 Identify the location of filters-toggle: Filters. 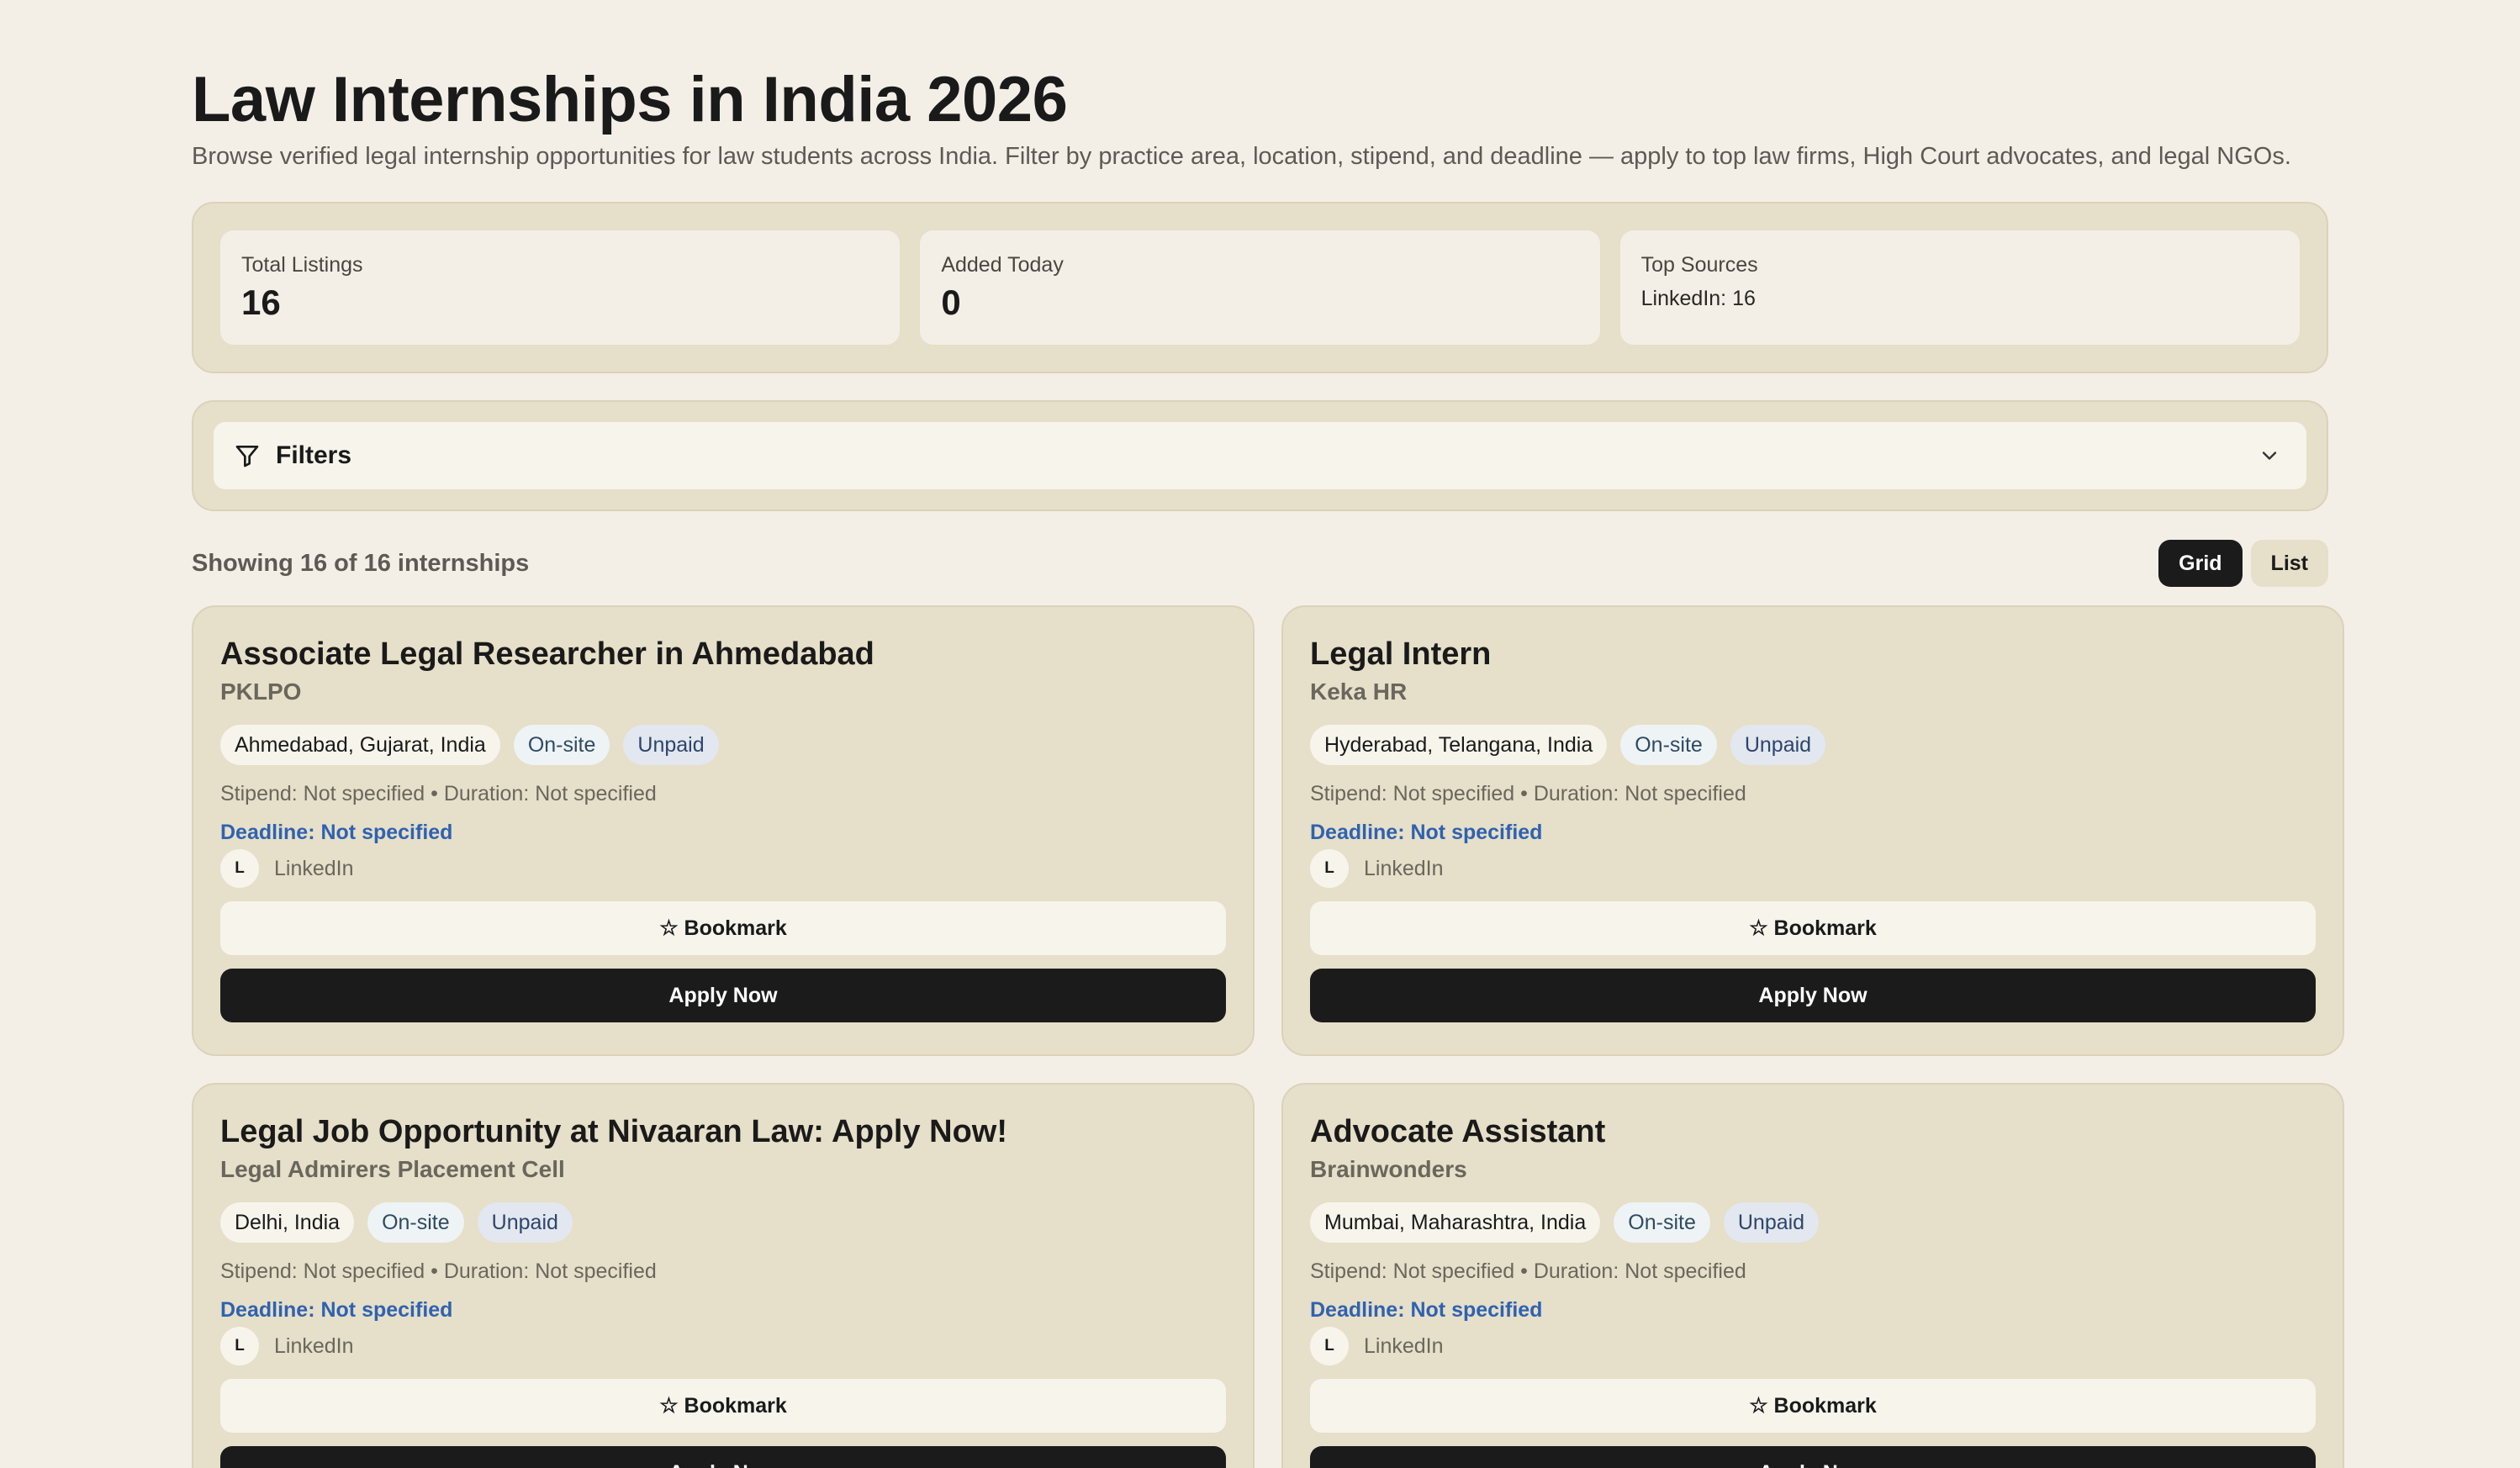
(1260, 455).